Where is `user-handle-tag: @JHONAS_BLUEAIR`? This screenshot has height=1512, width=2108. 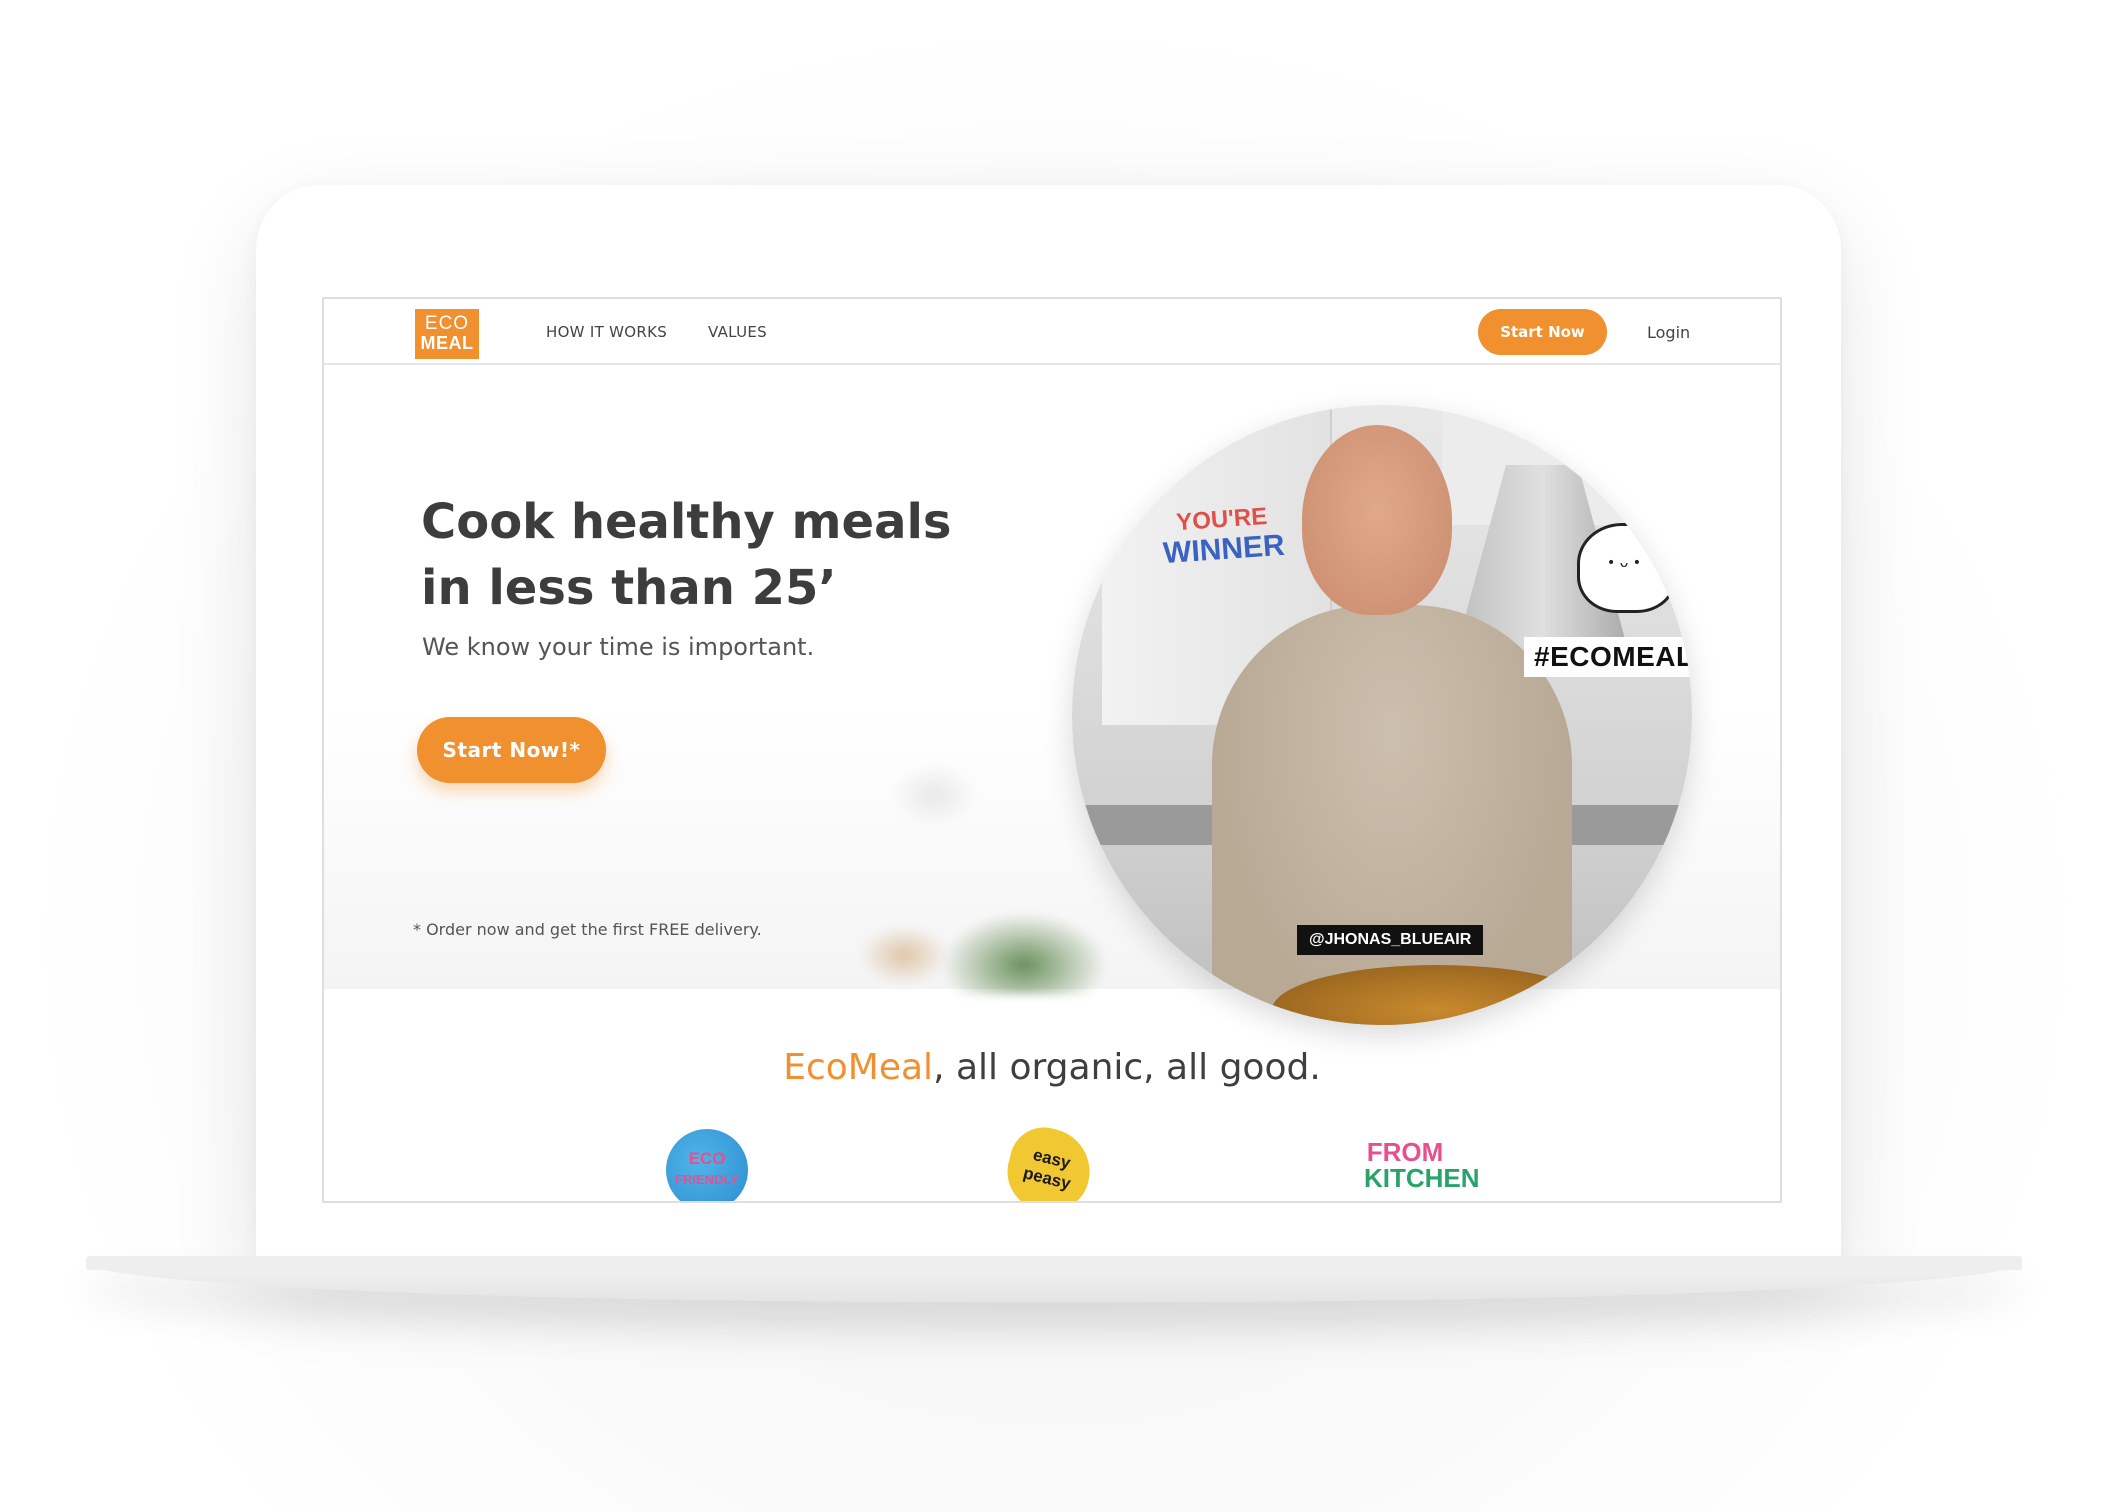
user-handle-tag: @JHONAS_BLUEAIR is located at coordinates (1390, 940).